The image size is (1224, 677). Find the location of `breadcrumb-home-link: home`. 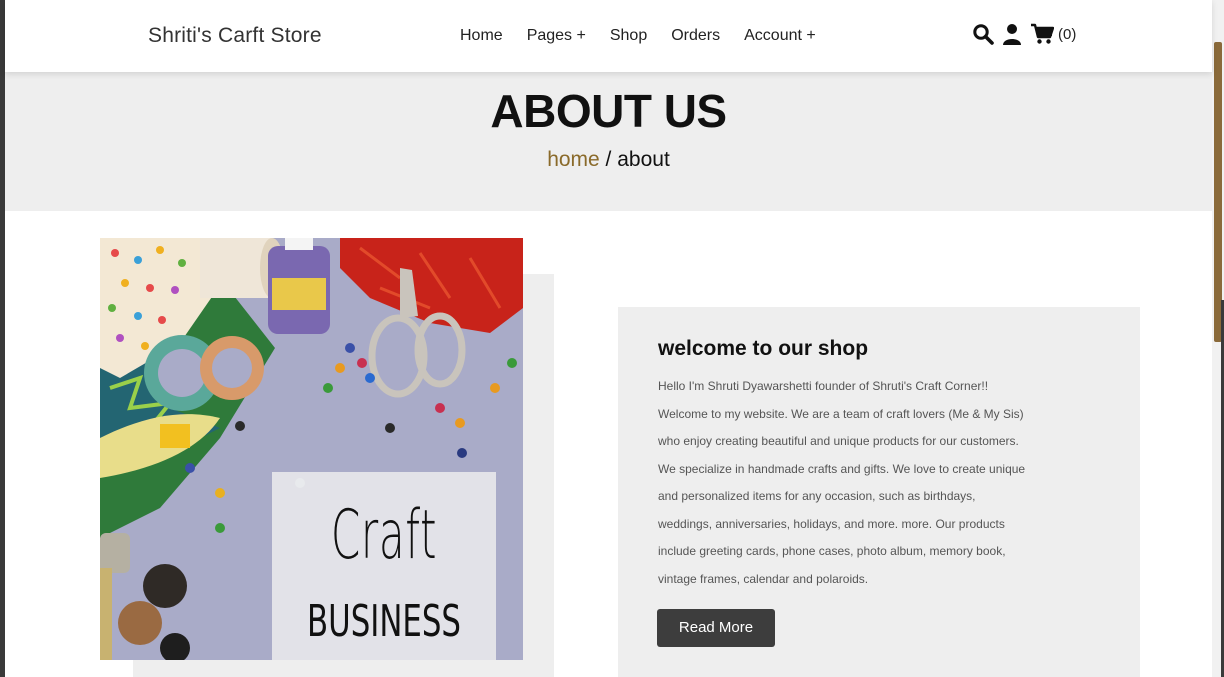

breadcrumb-home-link: home is located at coordinates (573, 159).